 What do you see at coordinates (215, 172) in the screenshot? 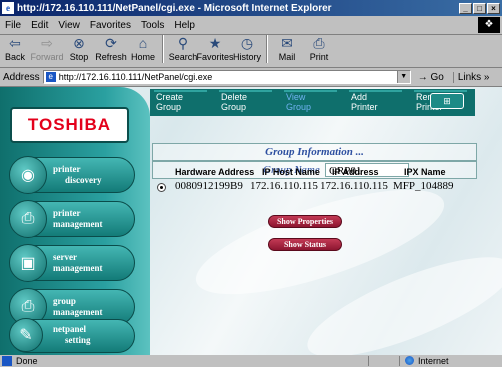
I see `col-hardware-address: Hardware Address` at bounding box center [215, 172].